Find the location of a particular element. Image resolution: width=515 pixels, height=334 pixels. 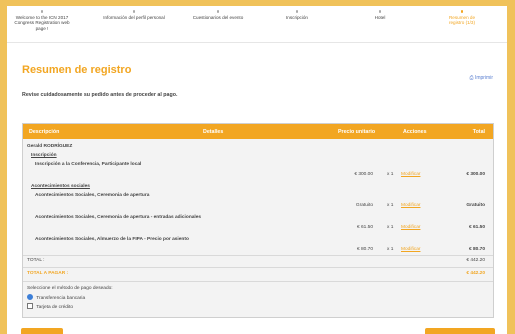

step-label: Información del perfil personal is located at coordinates (134, 17).